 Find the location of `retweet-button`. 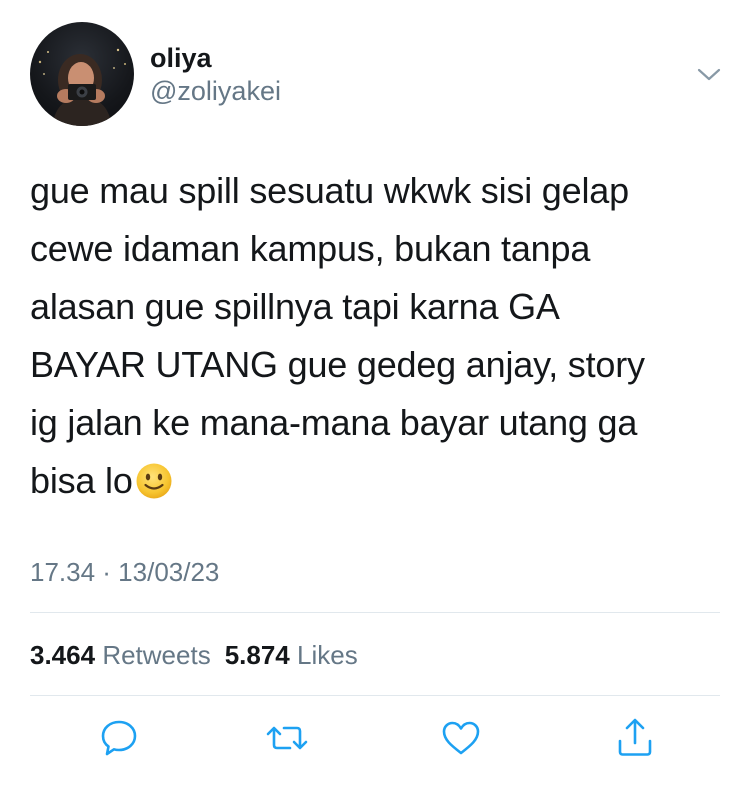

retweet-button is located at coordinates (287, 738).